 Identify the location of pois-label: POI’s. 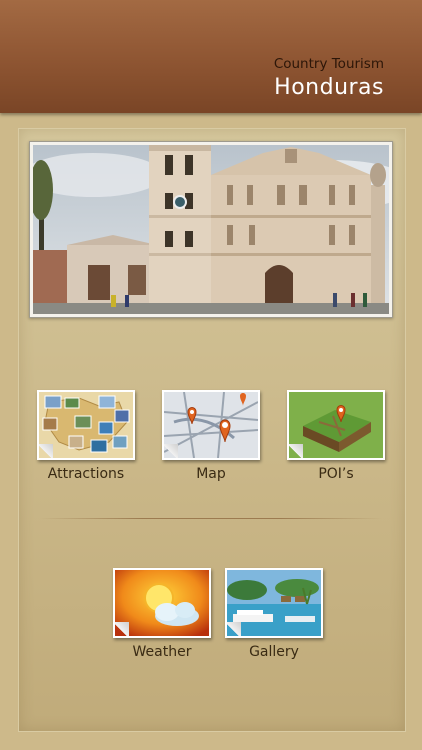
(336, 474).